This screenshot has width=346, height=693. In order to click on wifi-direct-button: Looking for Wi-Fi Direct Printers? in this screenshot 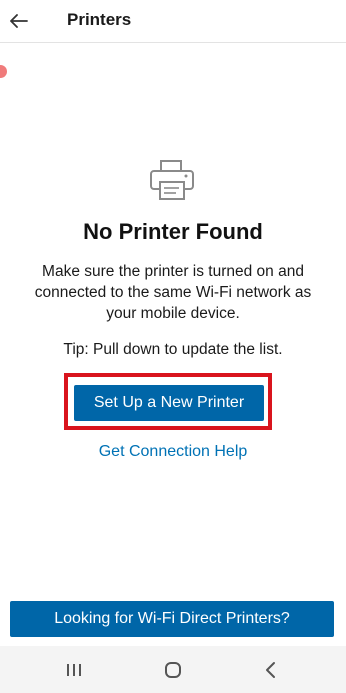, I will do `click(172, 619)`.